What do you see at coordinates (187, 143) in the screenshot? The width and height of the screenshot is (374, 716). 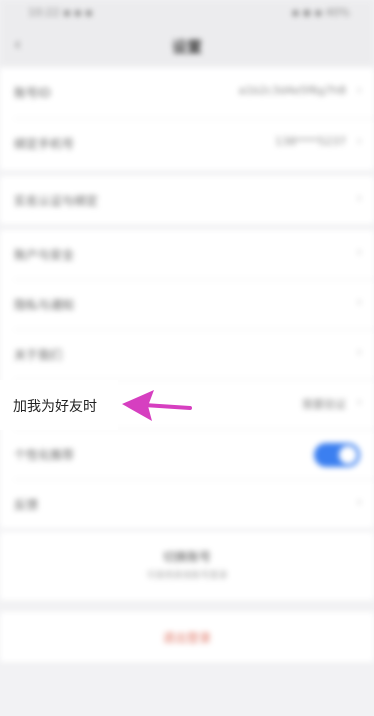 I see `row-phone: 绑定手机号 138****5237 ›` at bounding box center [187, 143].